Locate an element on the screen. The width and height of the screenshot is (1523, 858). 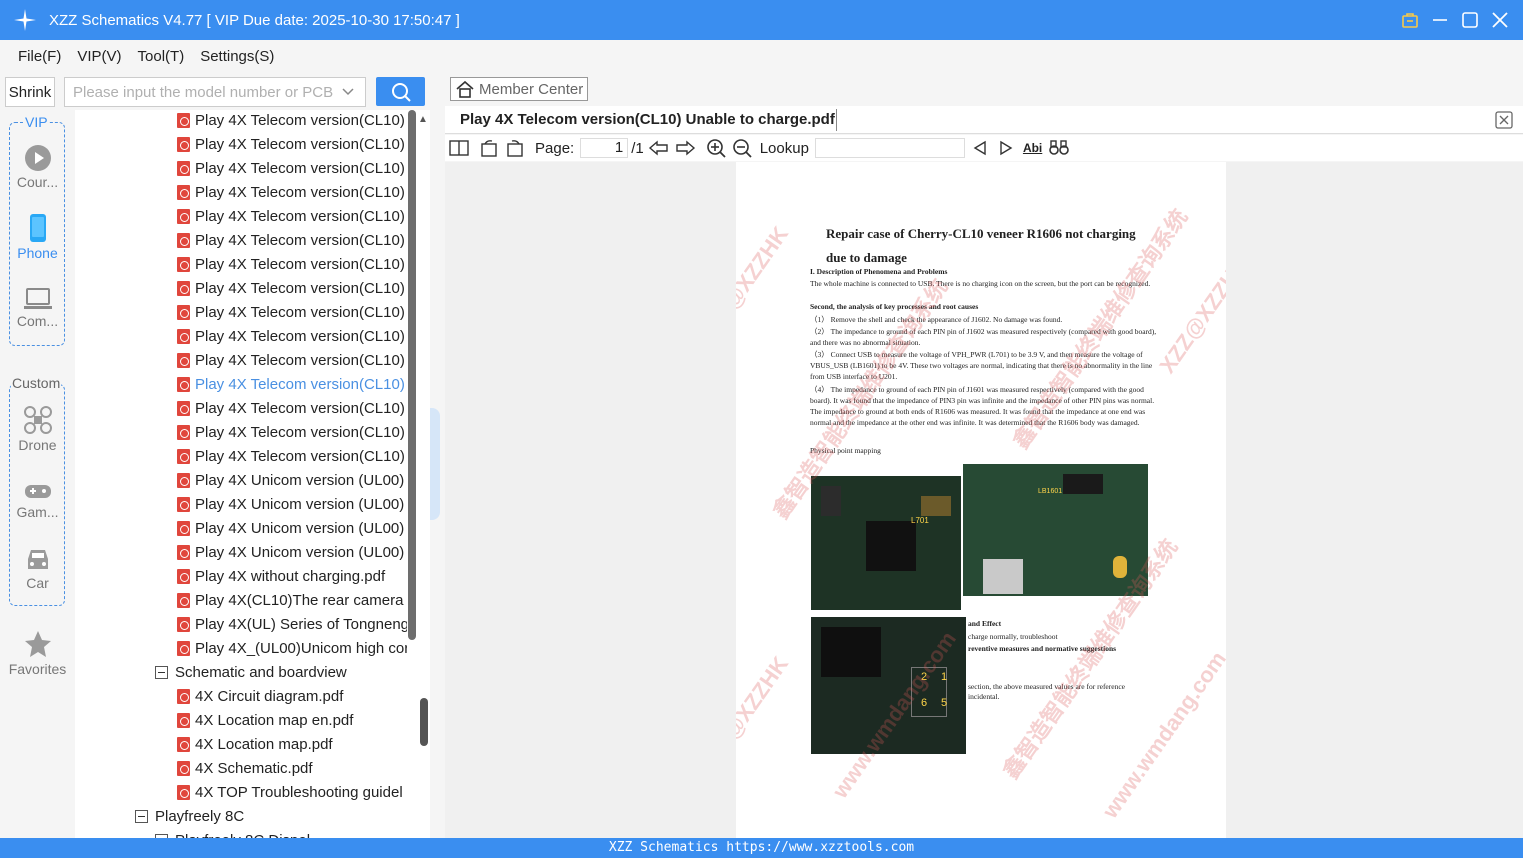
tree-file-item: Play 4X Unicom version (UL00) T is located at coordinates (292, 480).